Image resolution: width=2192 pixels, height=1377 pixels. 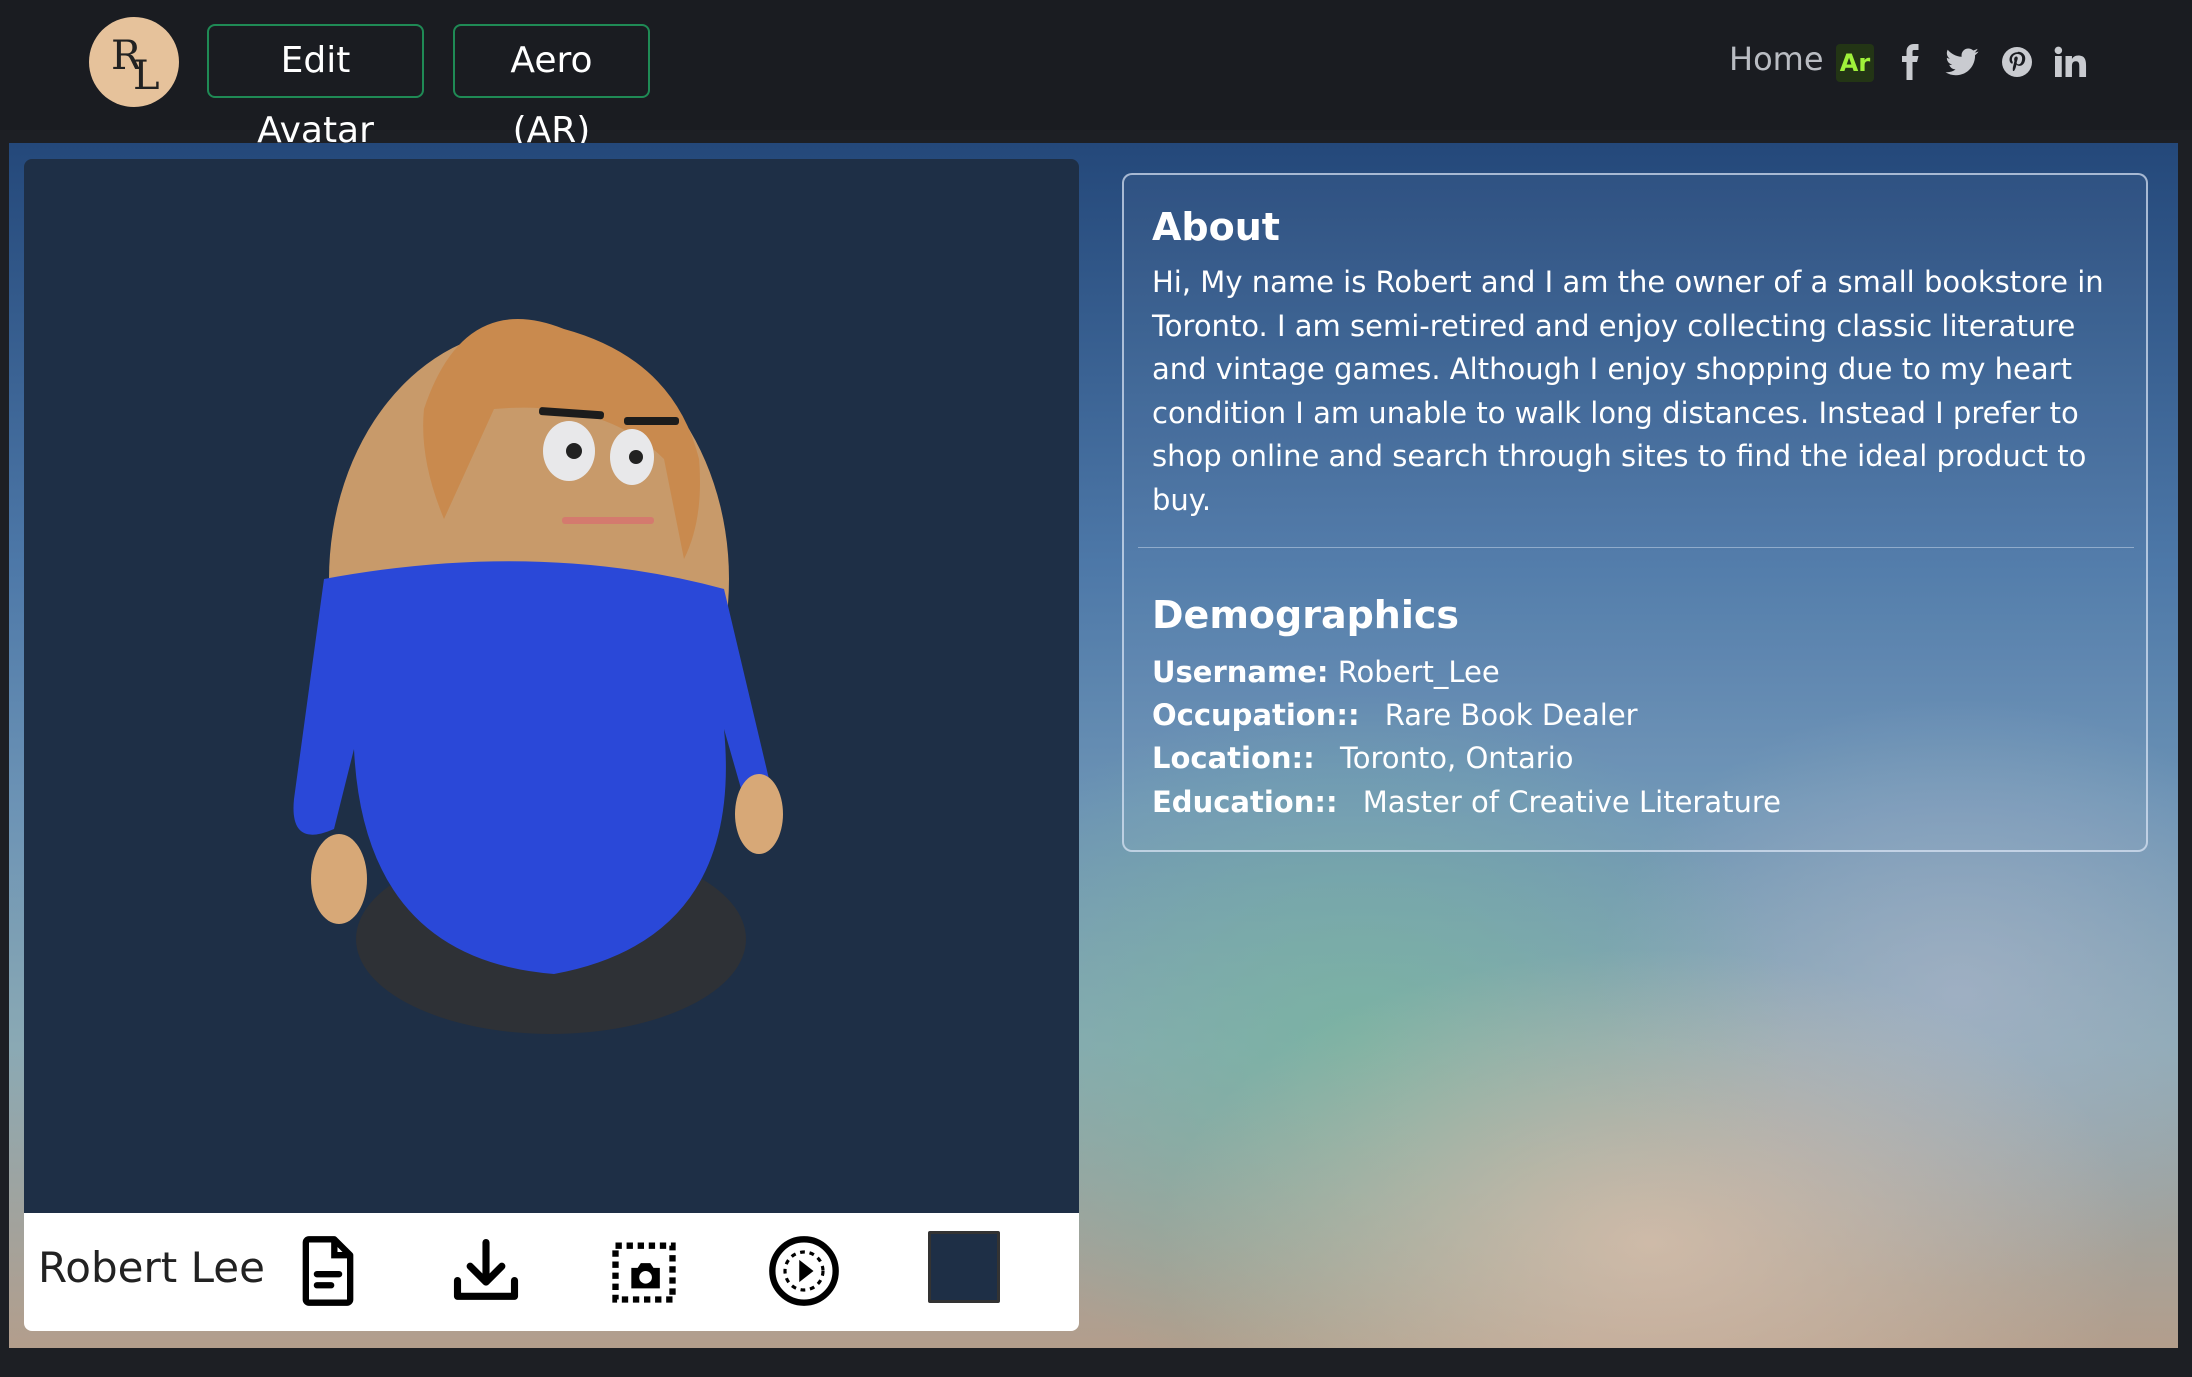 What do you see at coordinates (551, 1272) in the screenshot?
I see `avatar-toolbar: Robert Lee` at bounding box center [551, 1272].